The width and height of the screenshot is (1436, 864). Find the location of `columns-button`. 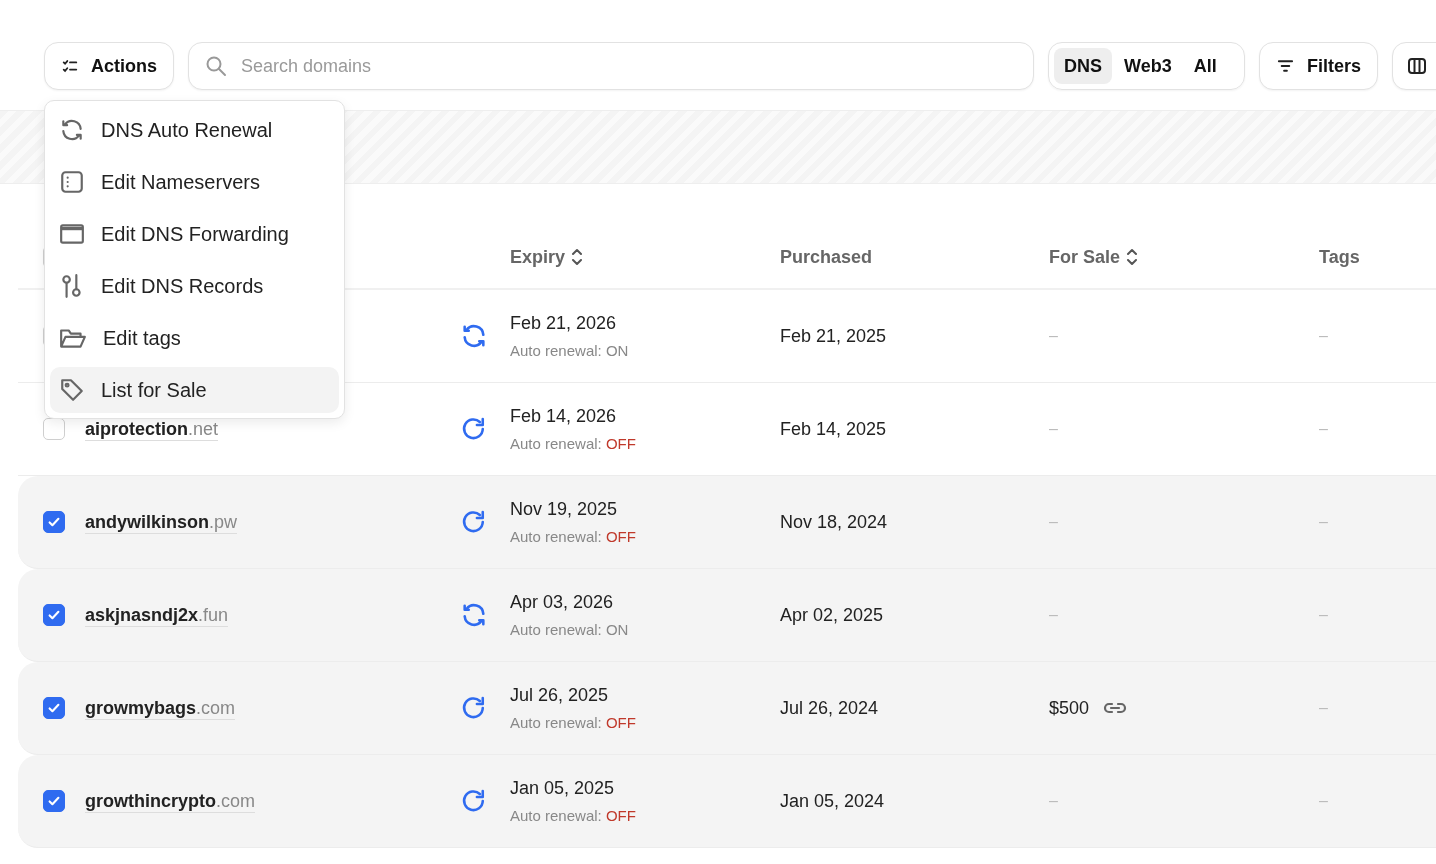

columns-button is located at coordinates (1414, 66).